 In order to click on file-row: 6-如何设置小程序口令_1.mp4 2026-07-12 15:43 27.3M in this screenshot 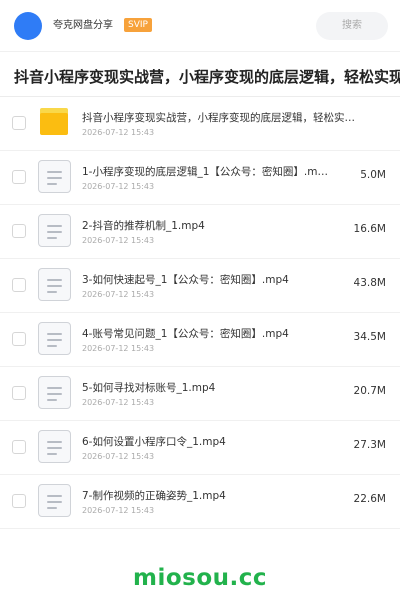, I will do `click(200, 448)`.